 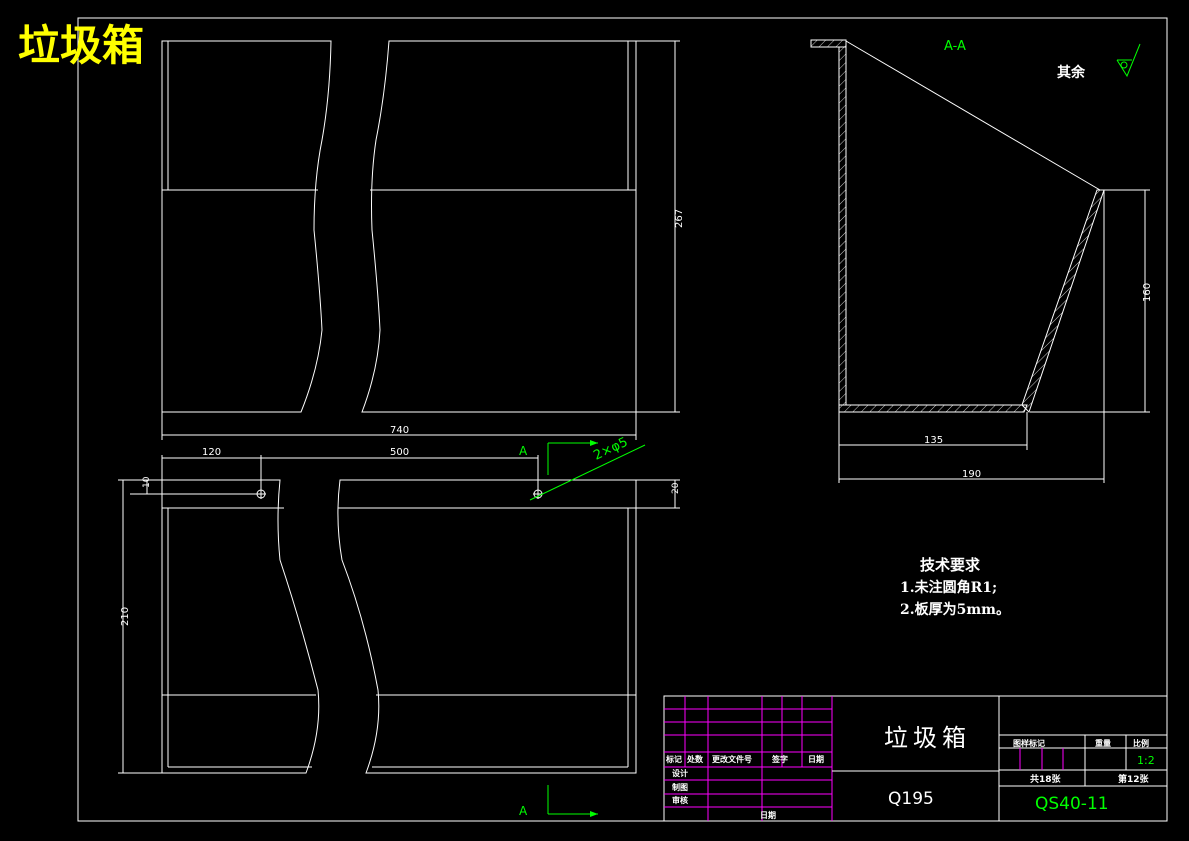 I want to click on plan-view-left-part, so click(x=240, y=626).